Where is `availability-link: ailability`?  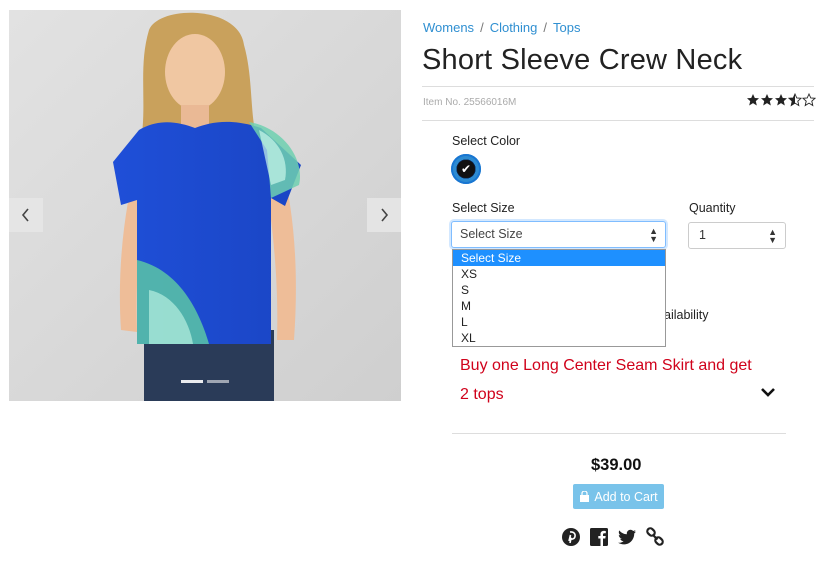
availability-link: ailability is located at coordinates (686, 315).